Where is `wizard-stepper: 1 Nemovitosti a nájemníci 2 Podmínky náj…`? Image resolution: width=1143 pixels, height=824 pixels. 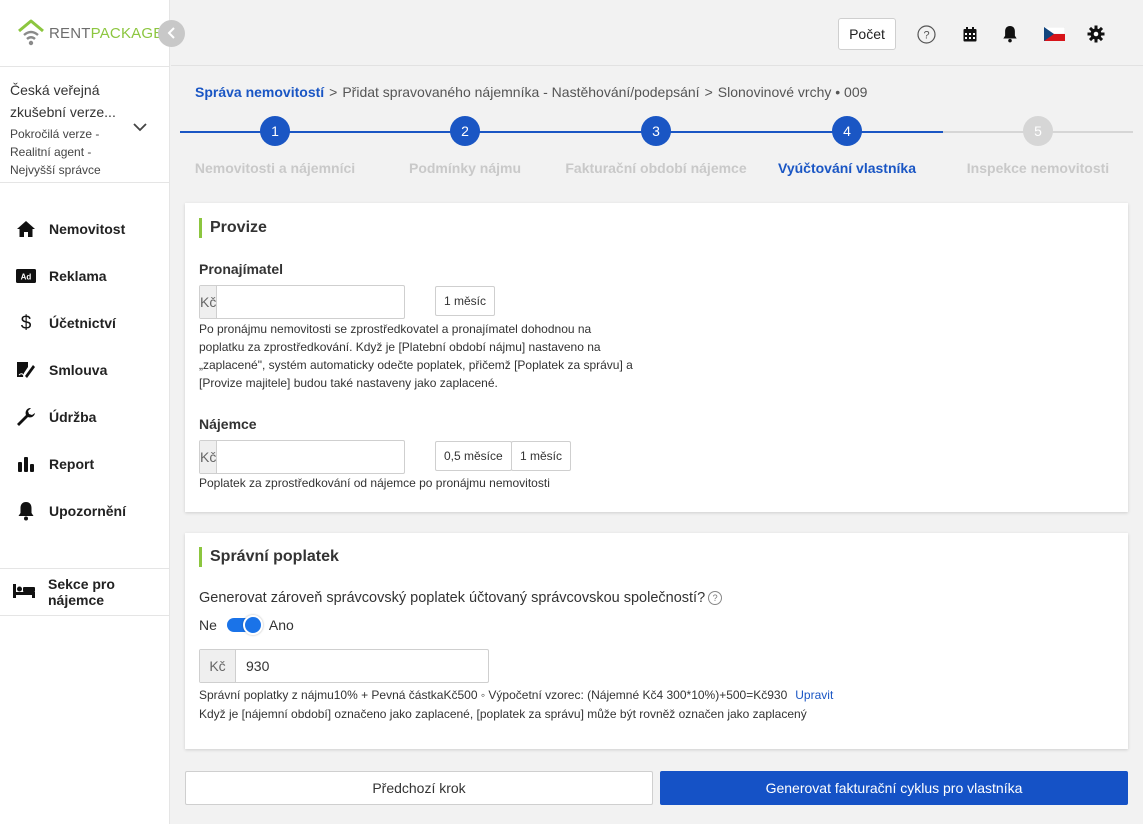
wizard-stepper: 1 Nemovitosti a nájemníci 2 Podmínky náj… is located at coordinates (656, 148).